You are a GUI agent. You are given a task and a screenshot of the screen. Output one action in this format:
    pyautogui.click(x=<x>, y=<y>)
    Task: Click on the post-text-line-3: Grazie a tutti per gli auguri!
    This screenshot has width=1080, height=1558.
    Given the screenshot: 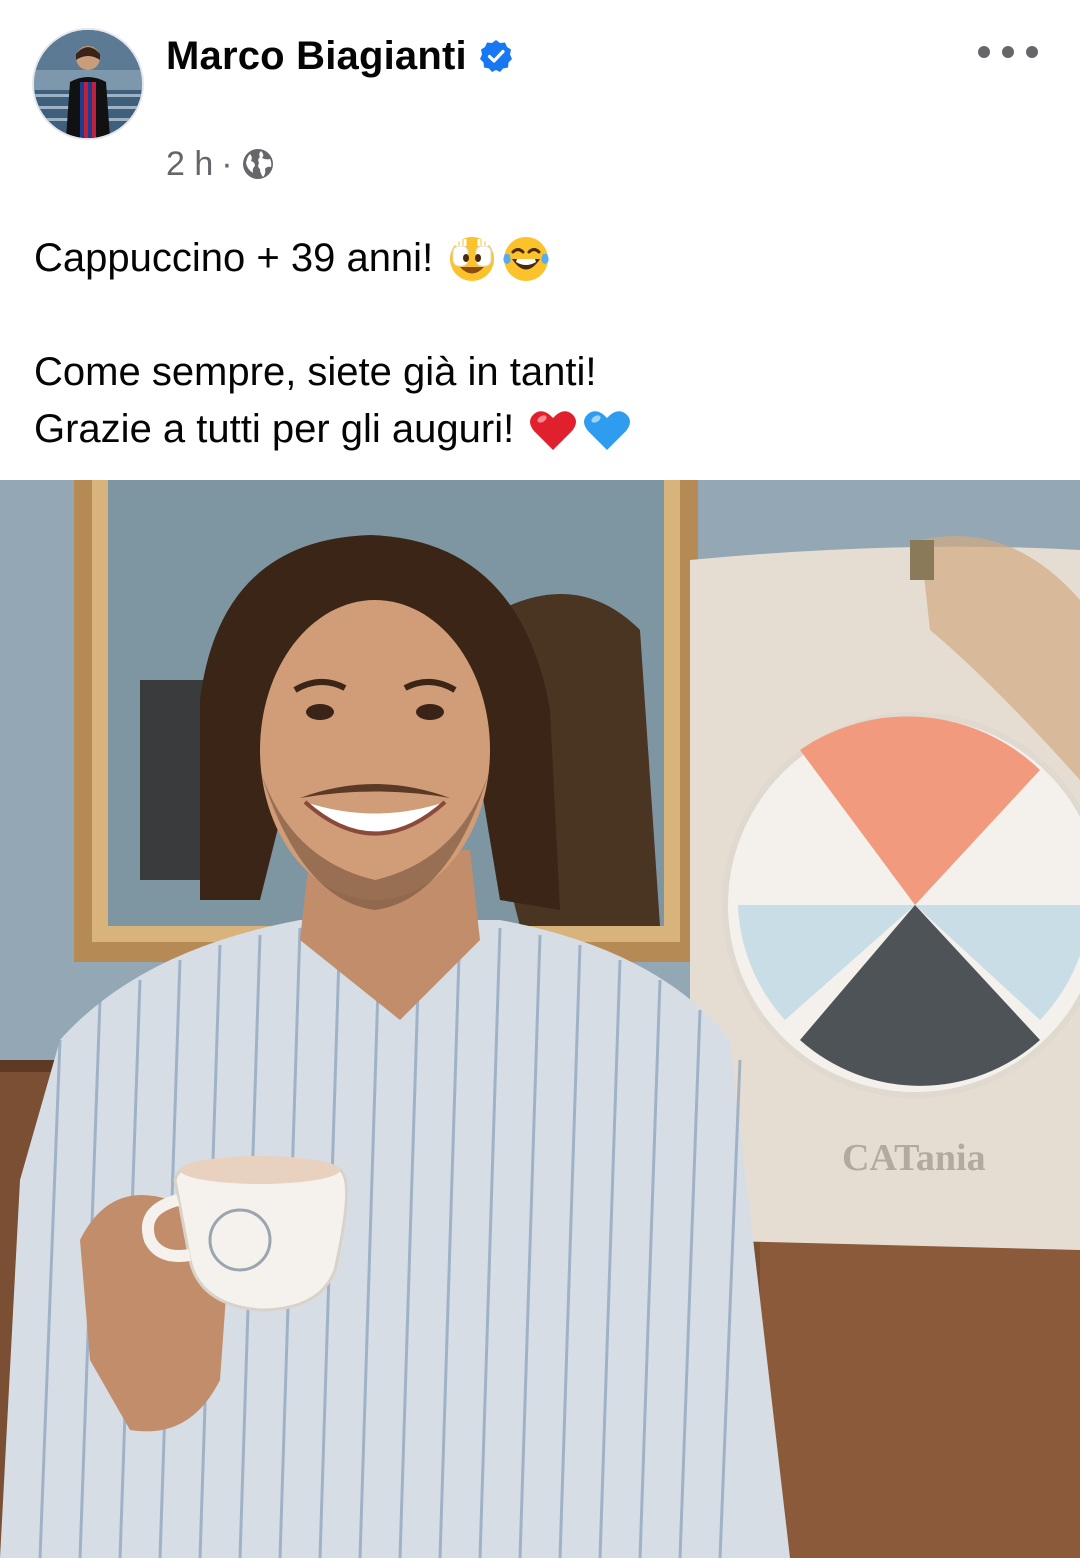 What is the action you would take?
    pyautogui.click(x=274, y=429)
    